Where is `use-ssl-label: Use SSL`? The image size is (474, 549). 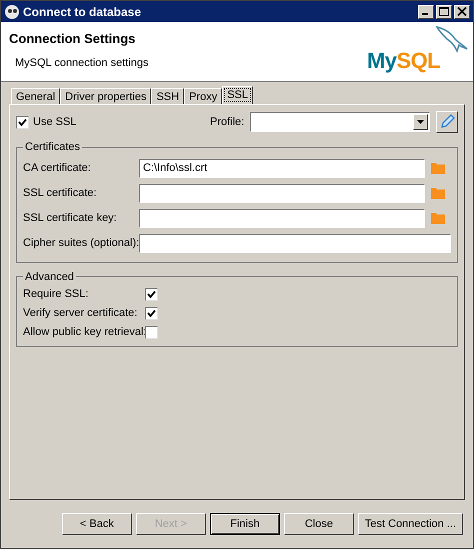 use-ssl-label: Use SSL is located at coordinates (54, 122).